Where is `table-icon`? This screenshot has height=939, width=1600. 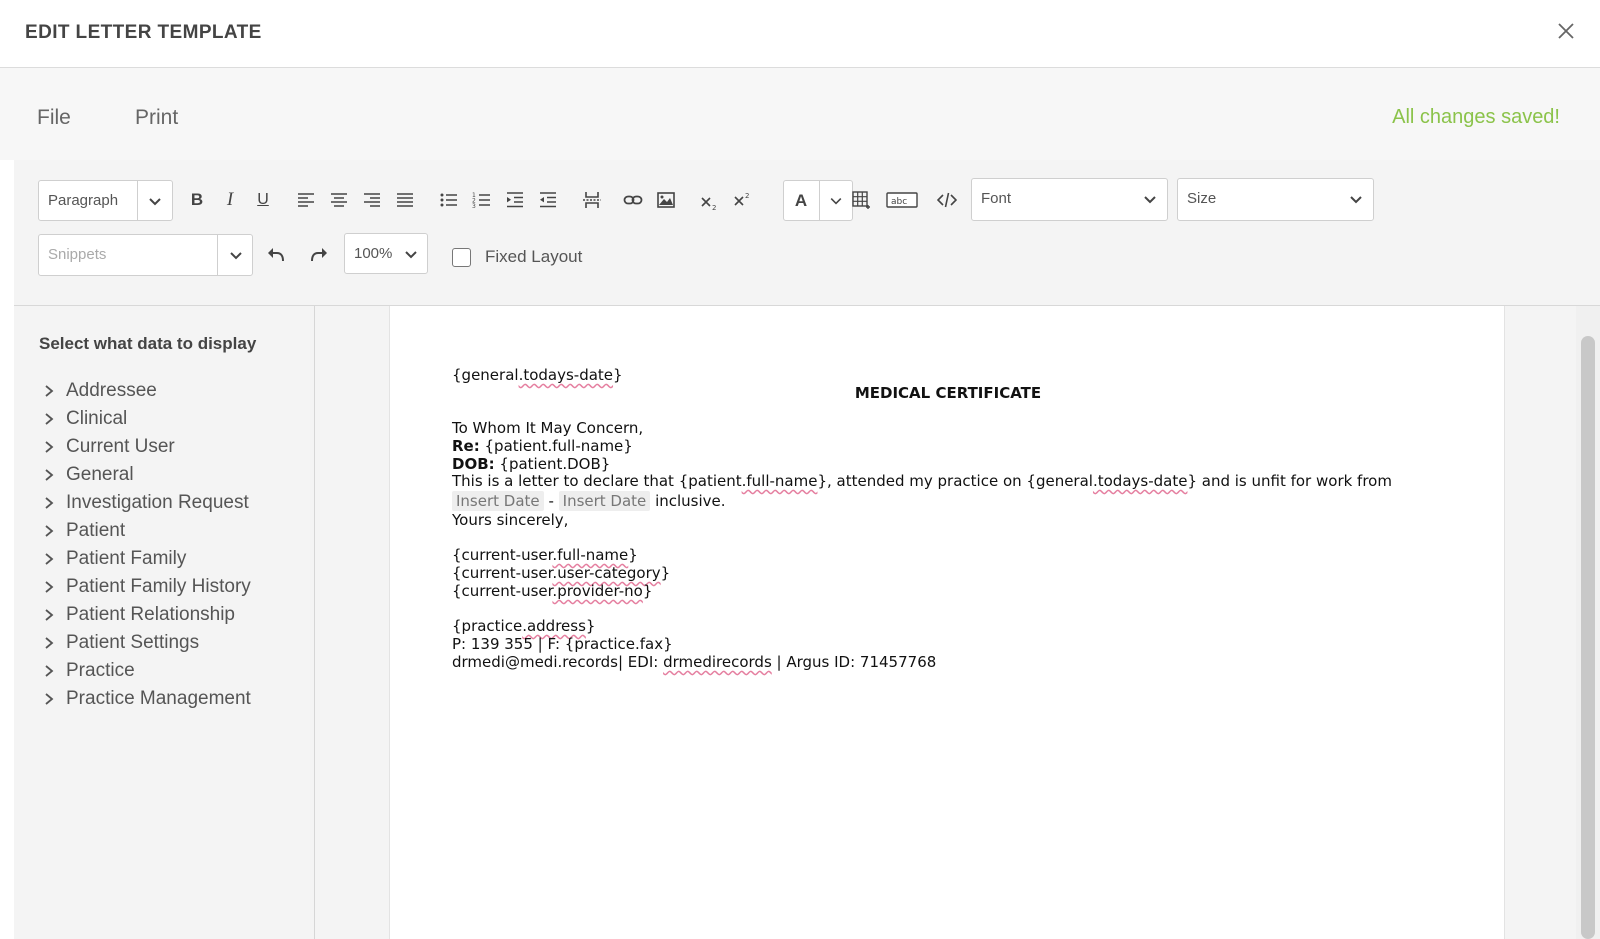 table-icon is located at coordinates (861, 200).